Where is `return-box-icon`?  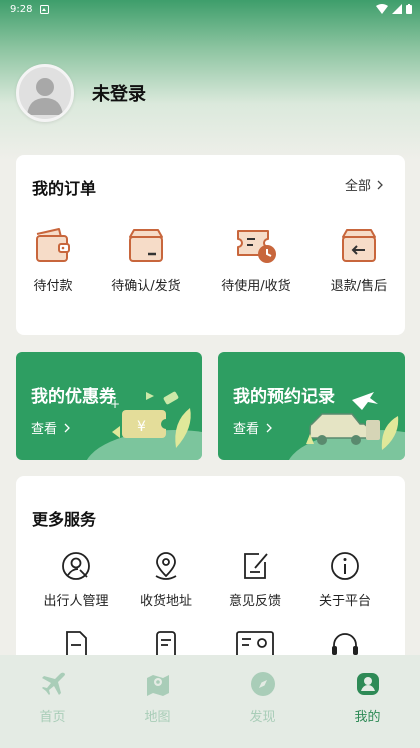
return-box-icon is located at coordinates (359, 245).